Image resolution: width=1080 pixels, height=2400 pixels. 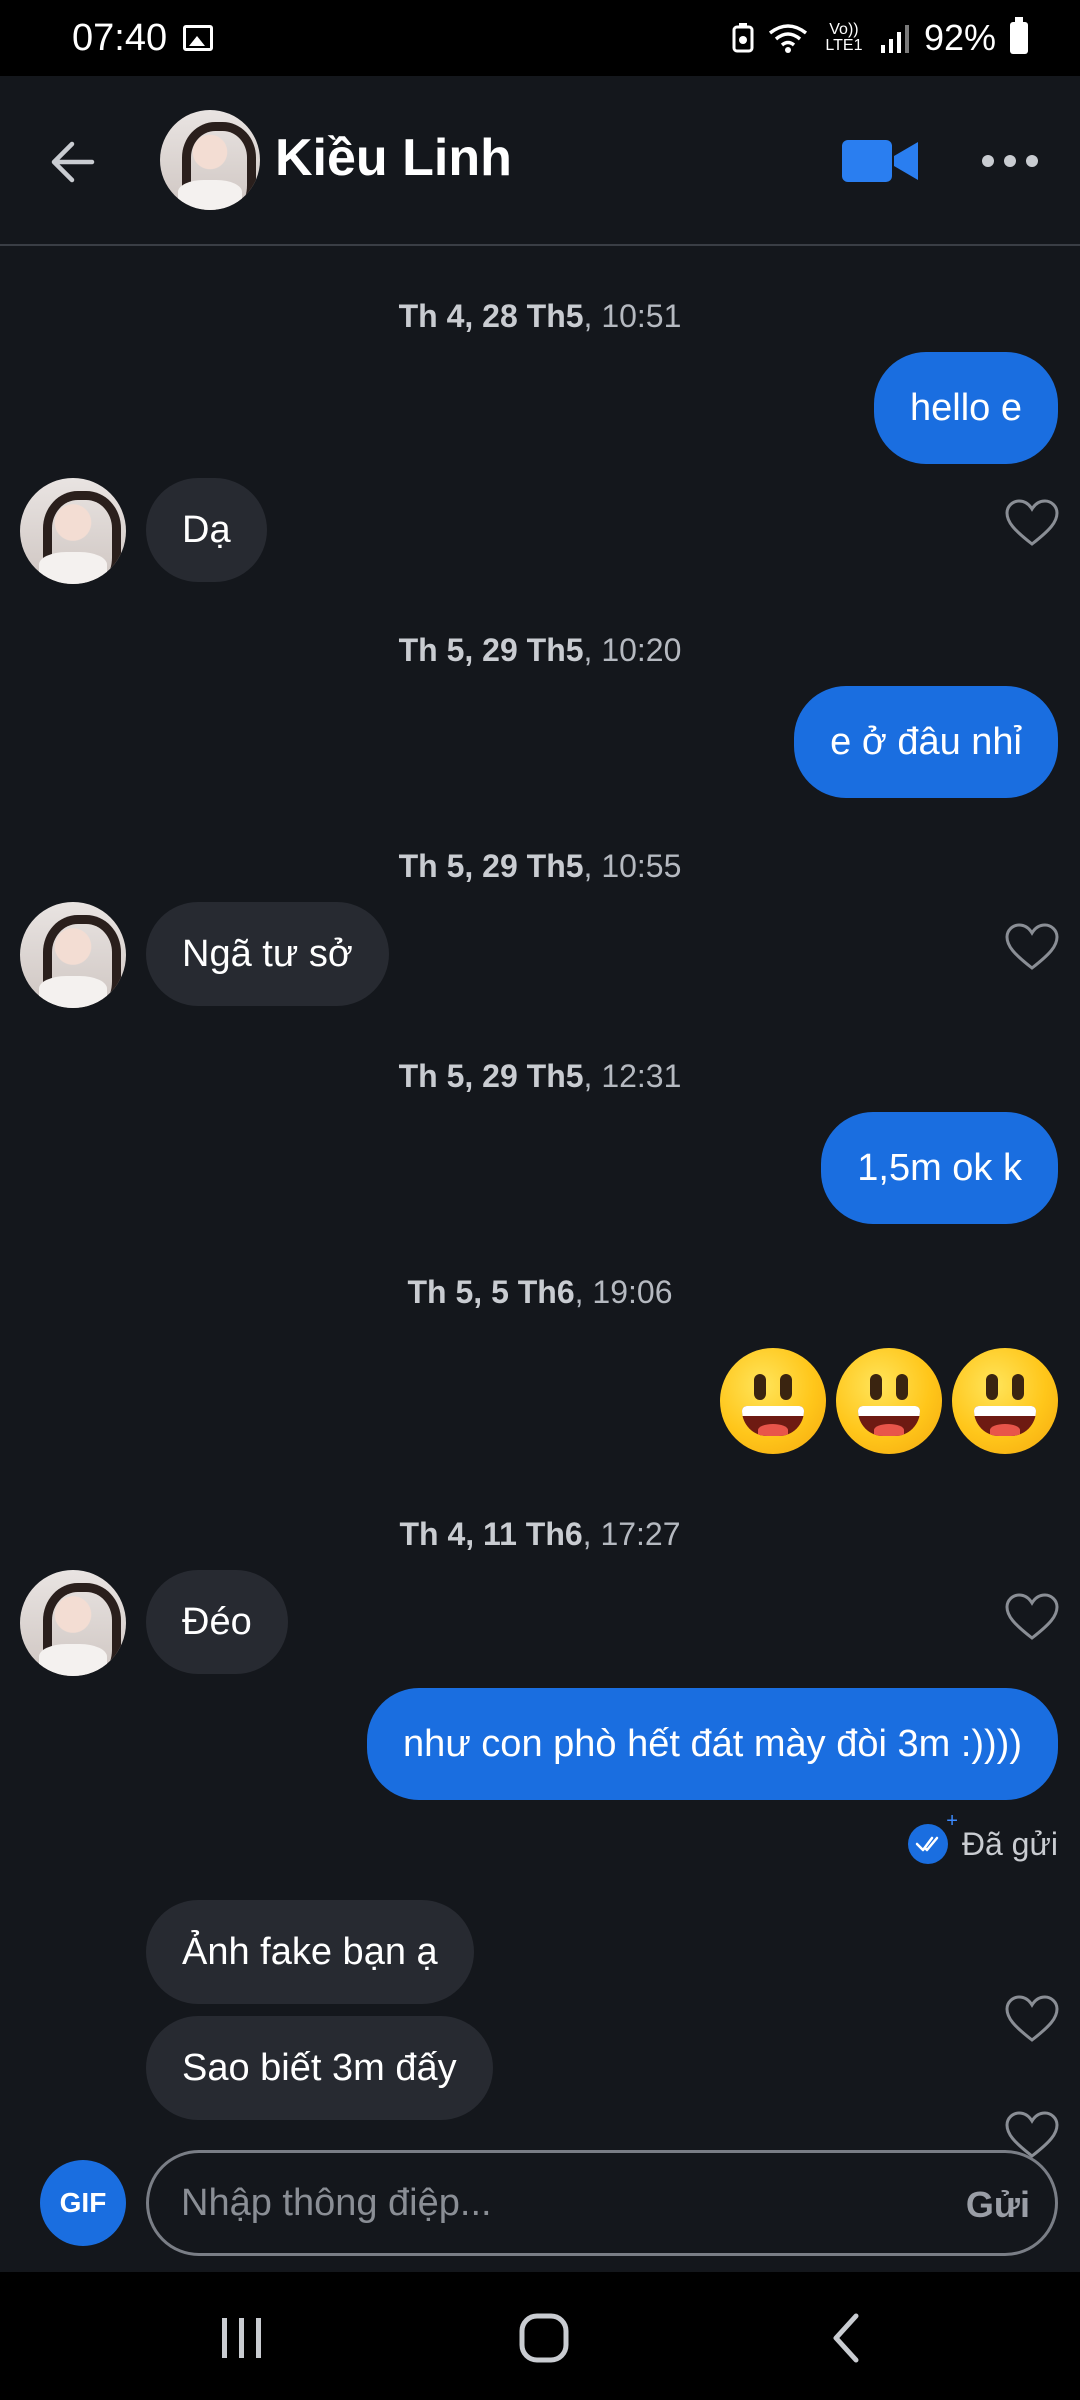 What do you see at coordinates (959, 37) in the screenshot?
I see `battery-percent: 92%` at bounding box center [959, 37].